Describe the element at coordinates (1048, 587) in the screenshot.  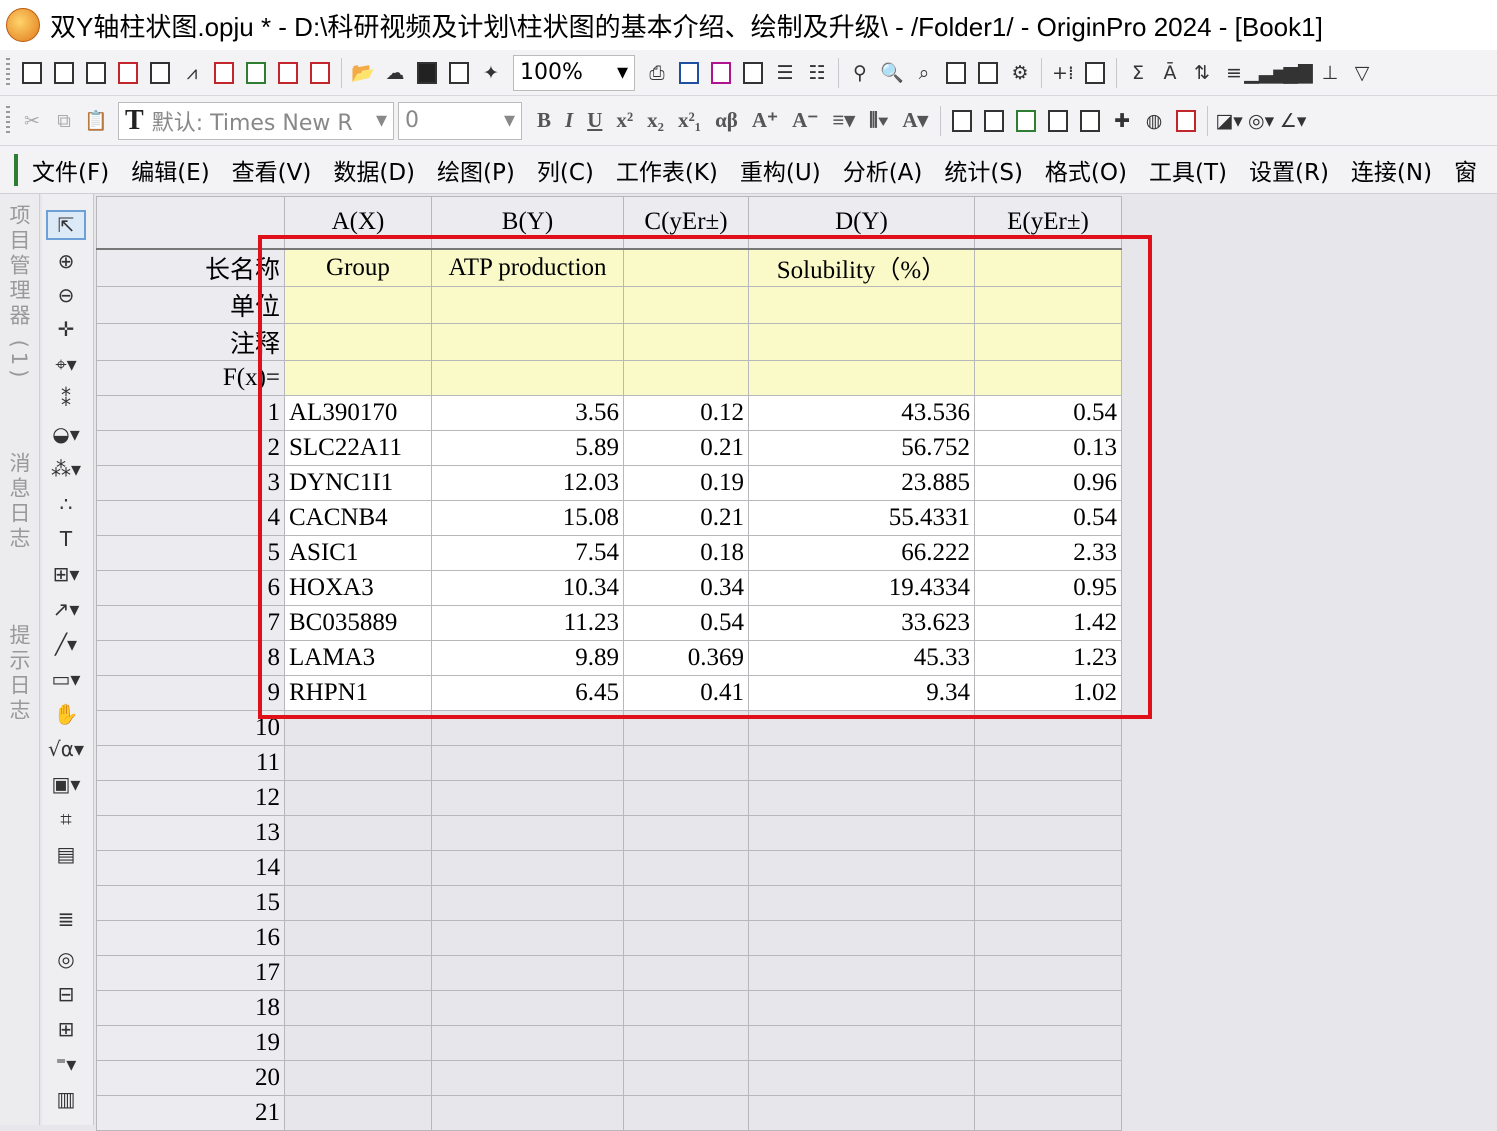
I see `data-cell: 0.95` at that location.